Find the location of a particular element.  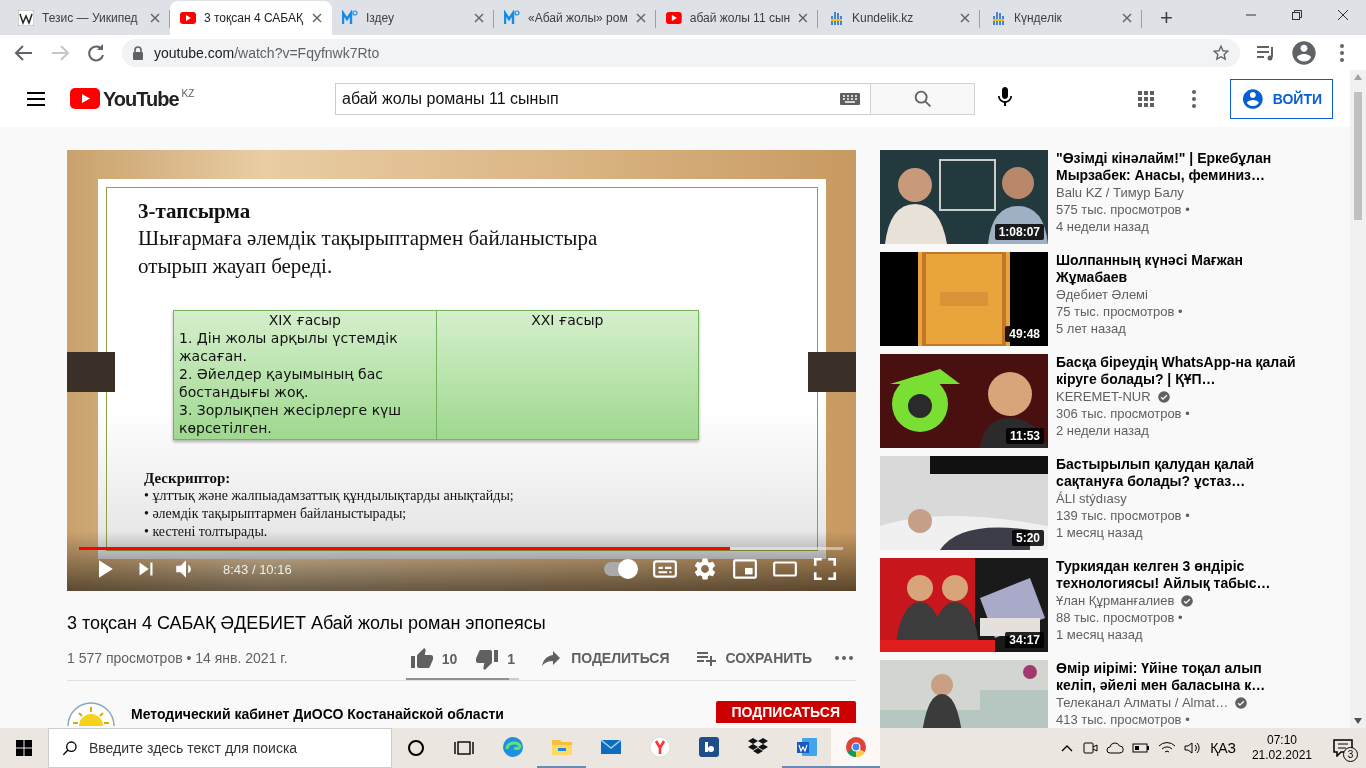

edge-icon is located at coordinates (512, 747).